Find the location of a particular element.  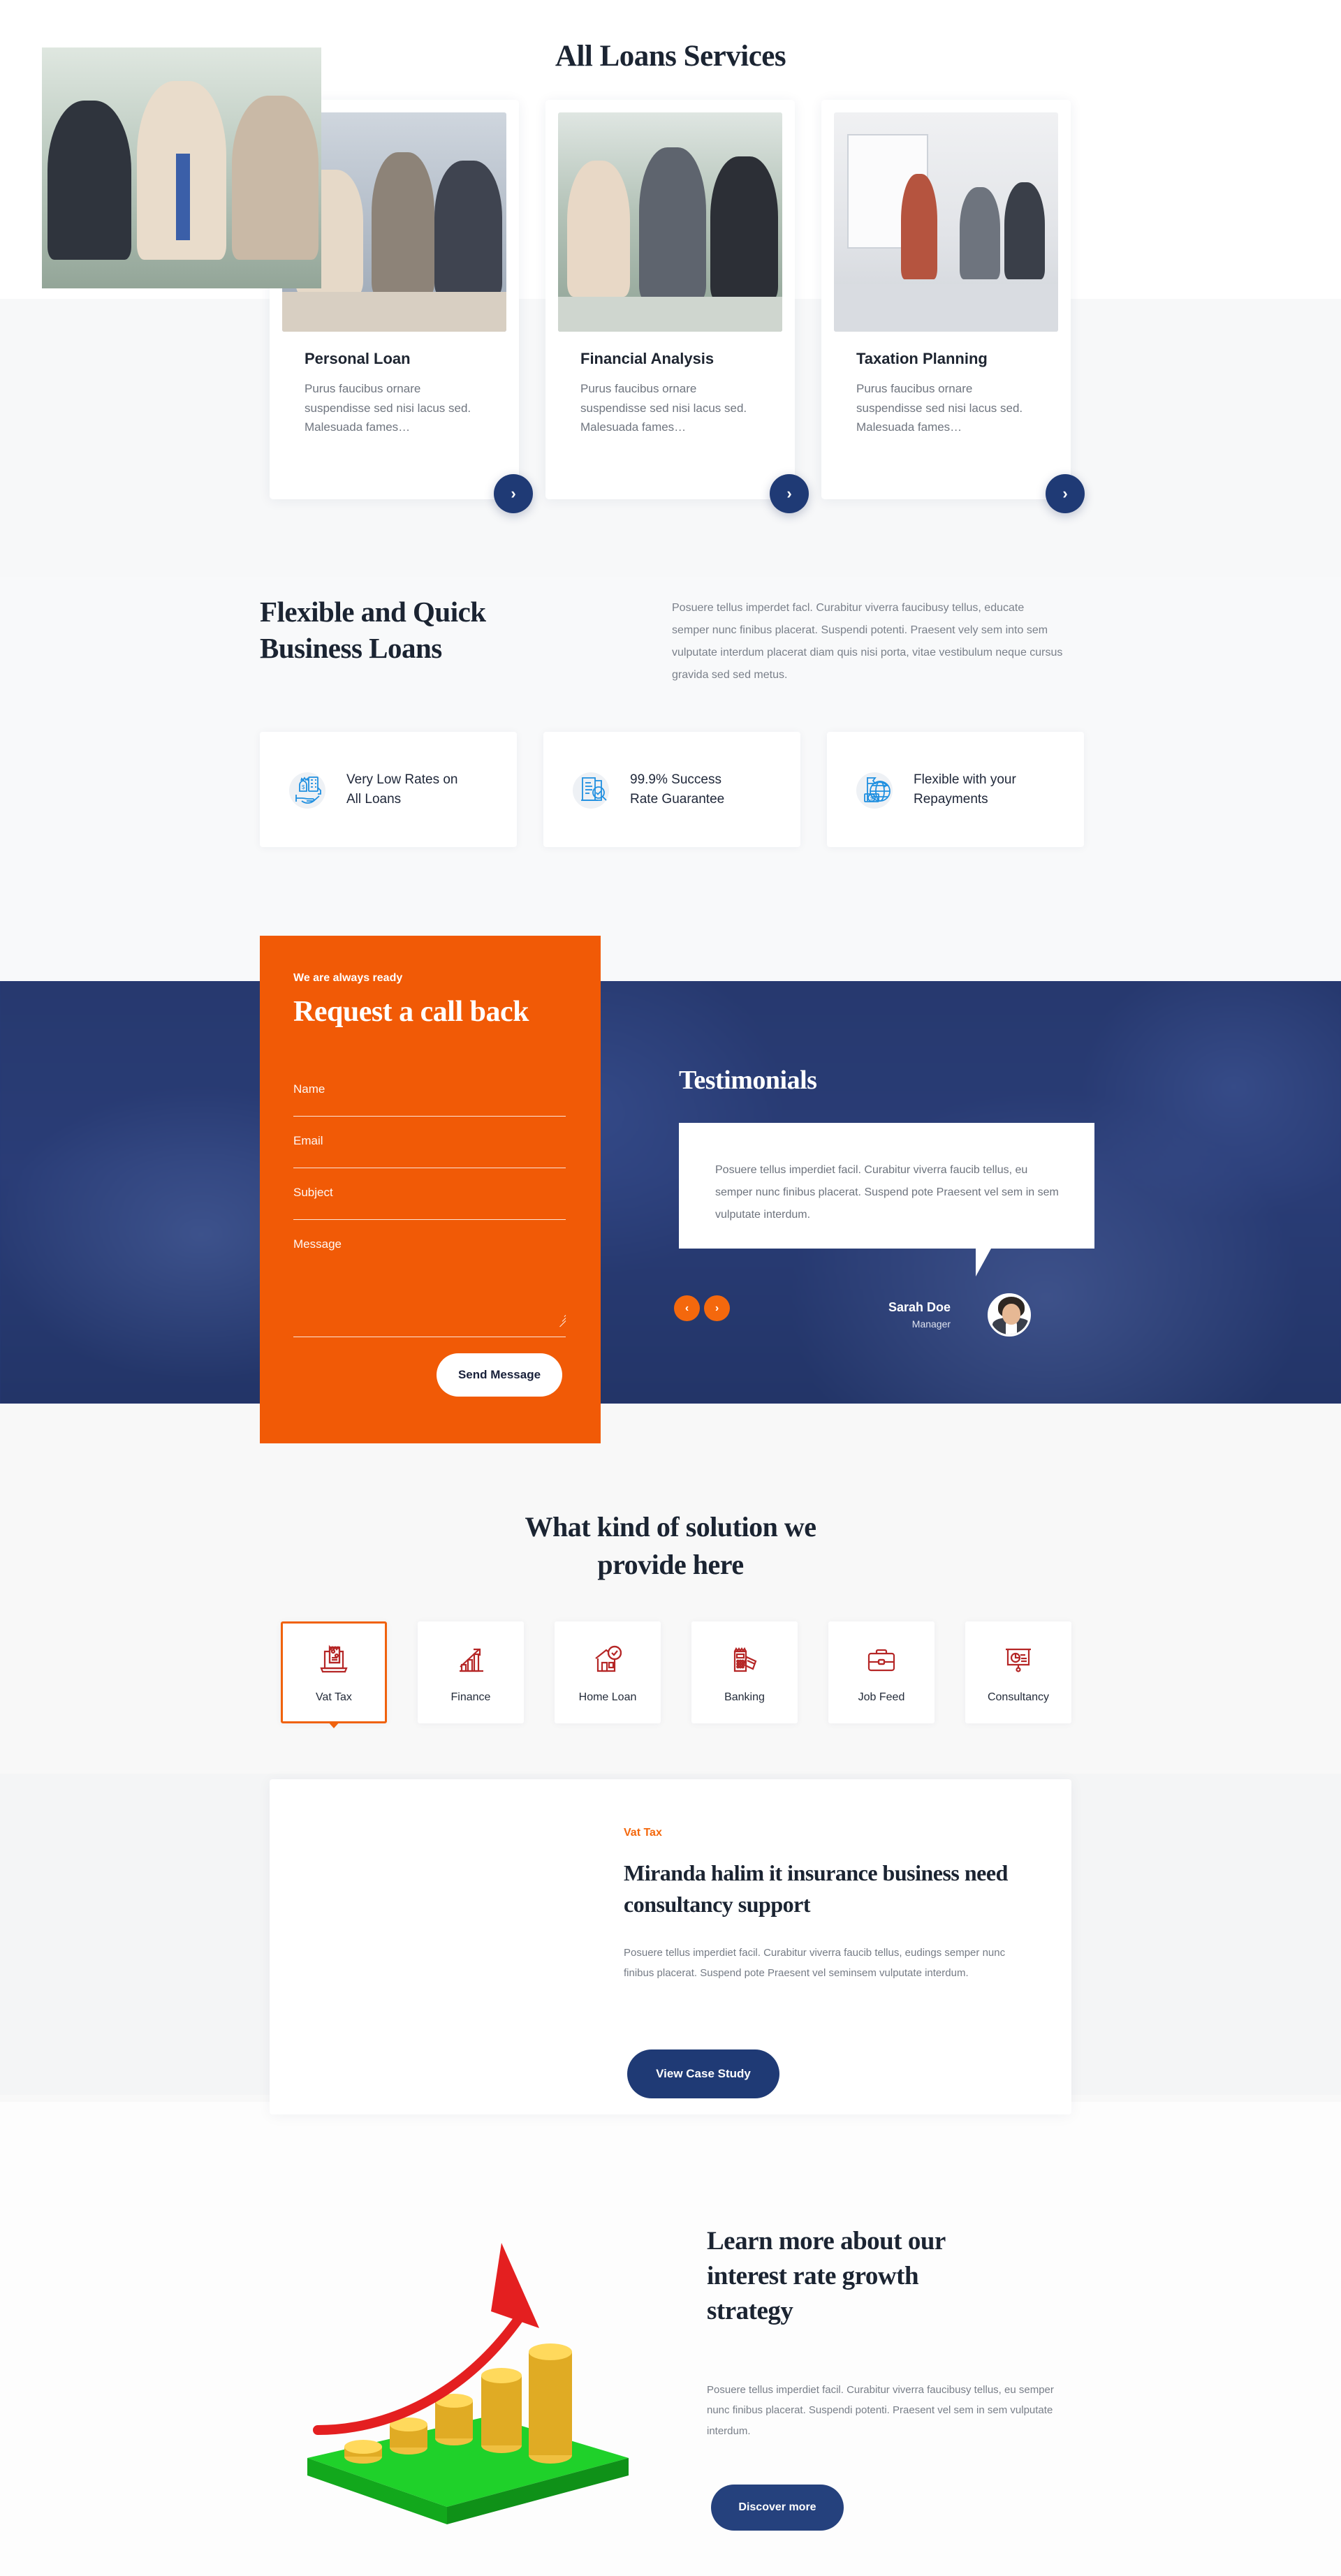

active-tab-caret-icon is located at coordinates (334, 1724).